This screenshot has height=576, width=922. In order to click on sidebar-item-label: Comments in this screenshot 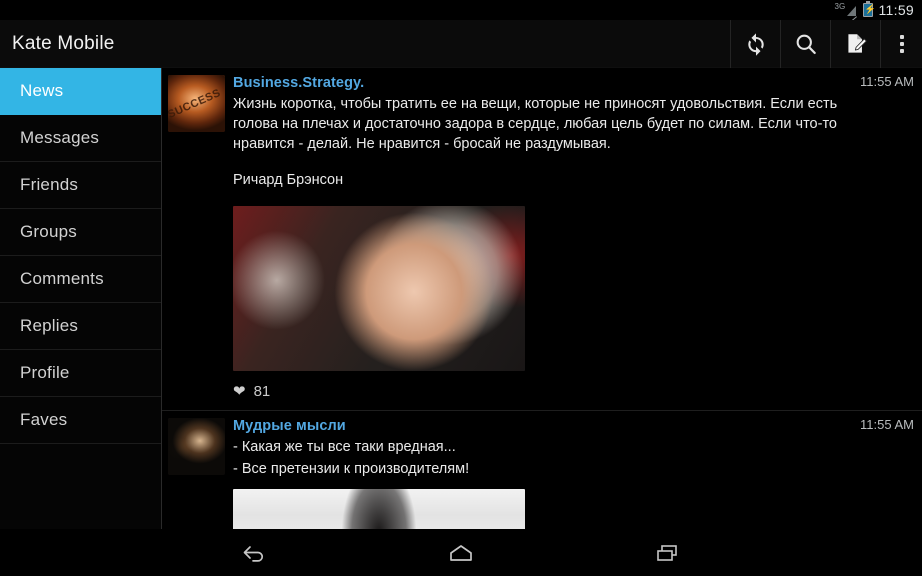, I will do `click(62, 278)`.